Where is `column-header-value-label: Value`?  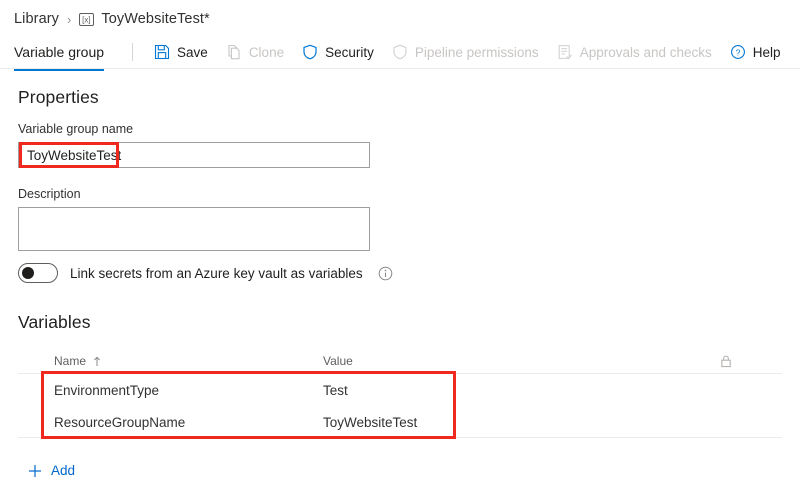 column-header-value-label: Value is located at coordinates (338, 361).